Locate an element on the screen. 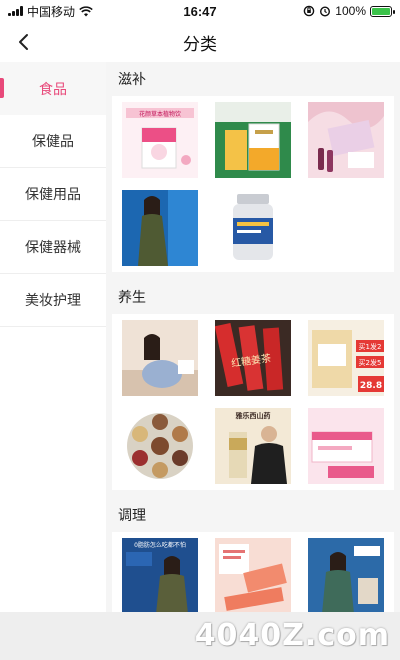 This screenshot has width=400, height=660. navigation-bar: 分类 is located at coordinates (200, 42).